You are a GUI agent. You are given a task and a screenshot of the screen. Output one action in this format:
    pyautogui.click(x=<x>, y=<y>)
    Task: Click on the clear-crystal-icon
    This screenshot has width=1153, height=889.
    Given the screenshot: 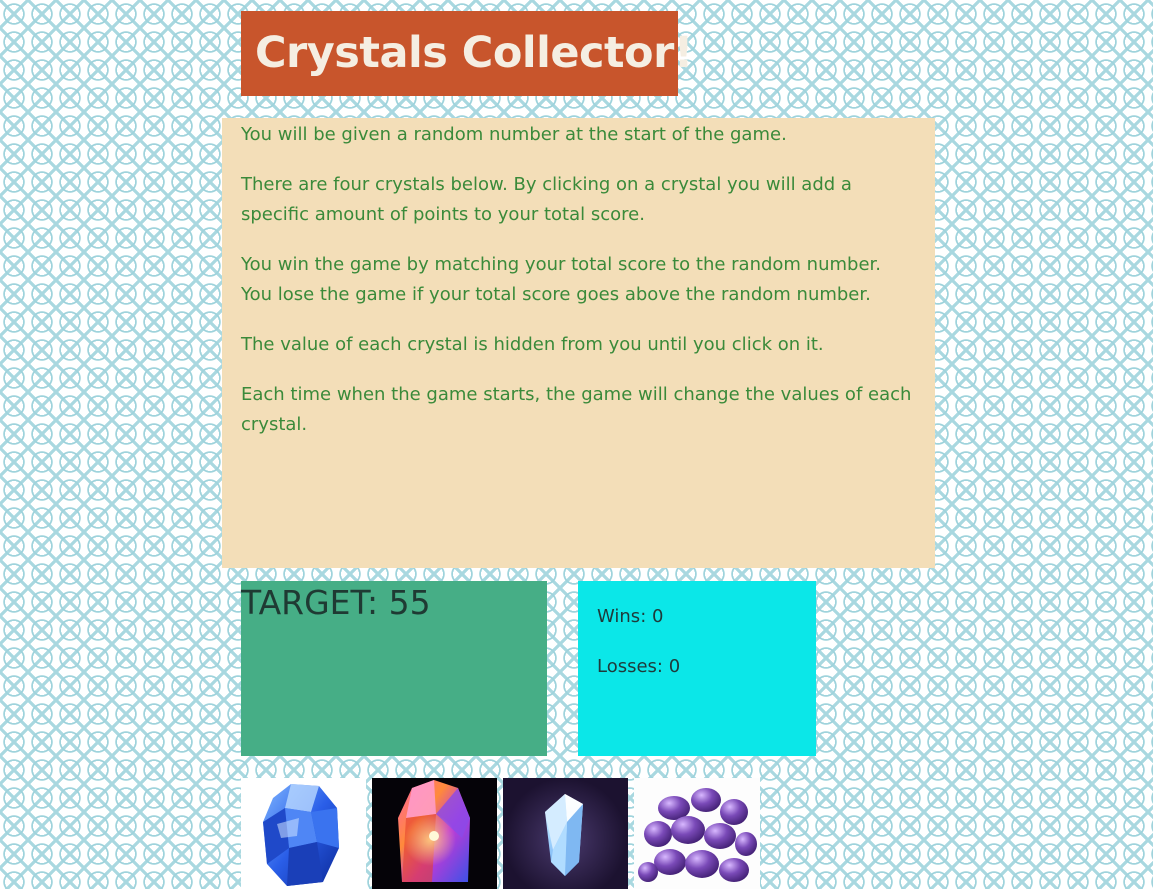 What is the action you would take?
    pyautogui.click(x=564, y=835)
    